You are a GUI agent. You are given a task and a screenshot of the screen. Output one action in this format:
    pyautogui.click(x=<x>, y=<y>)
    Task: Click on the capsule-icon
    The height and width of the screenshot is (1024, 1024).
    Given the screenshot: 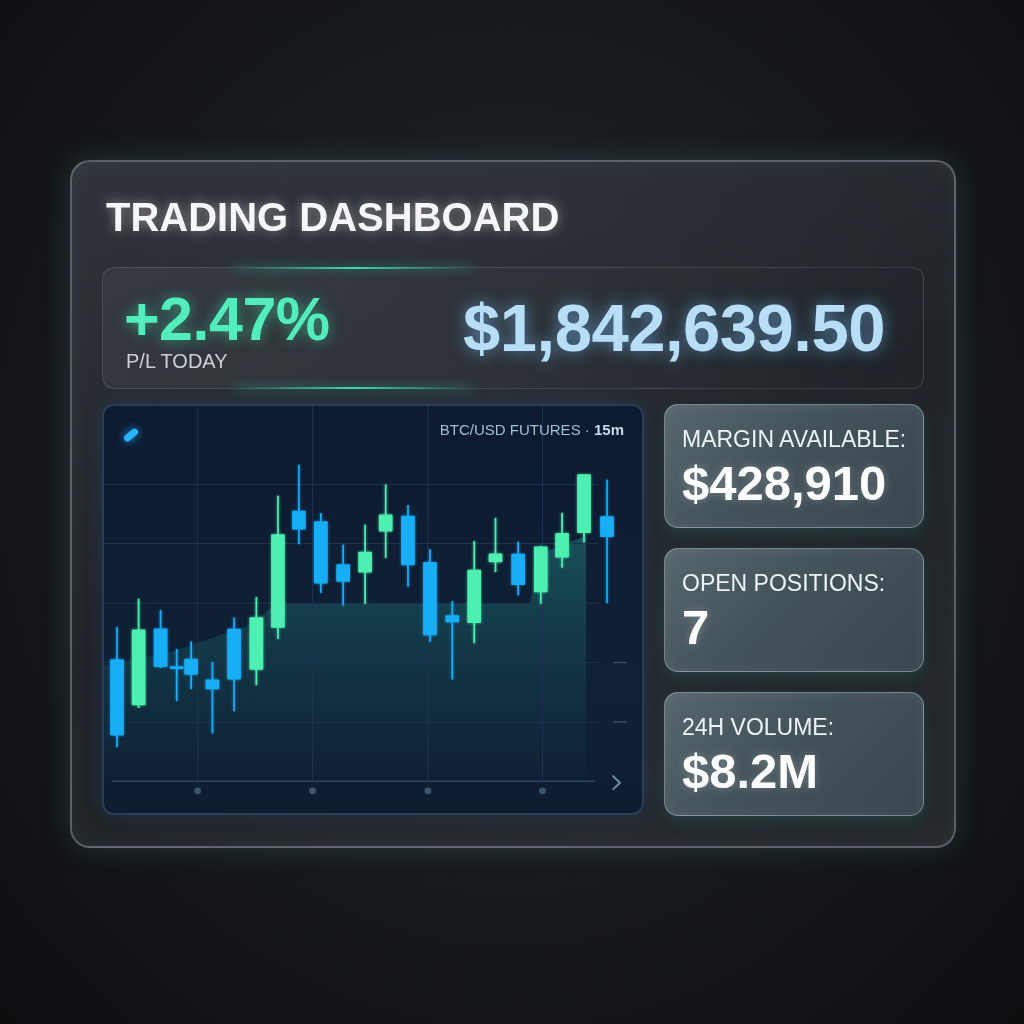 What is the action you would take?
    pyautogui.click(x=131, y=435)
    